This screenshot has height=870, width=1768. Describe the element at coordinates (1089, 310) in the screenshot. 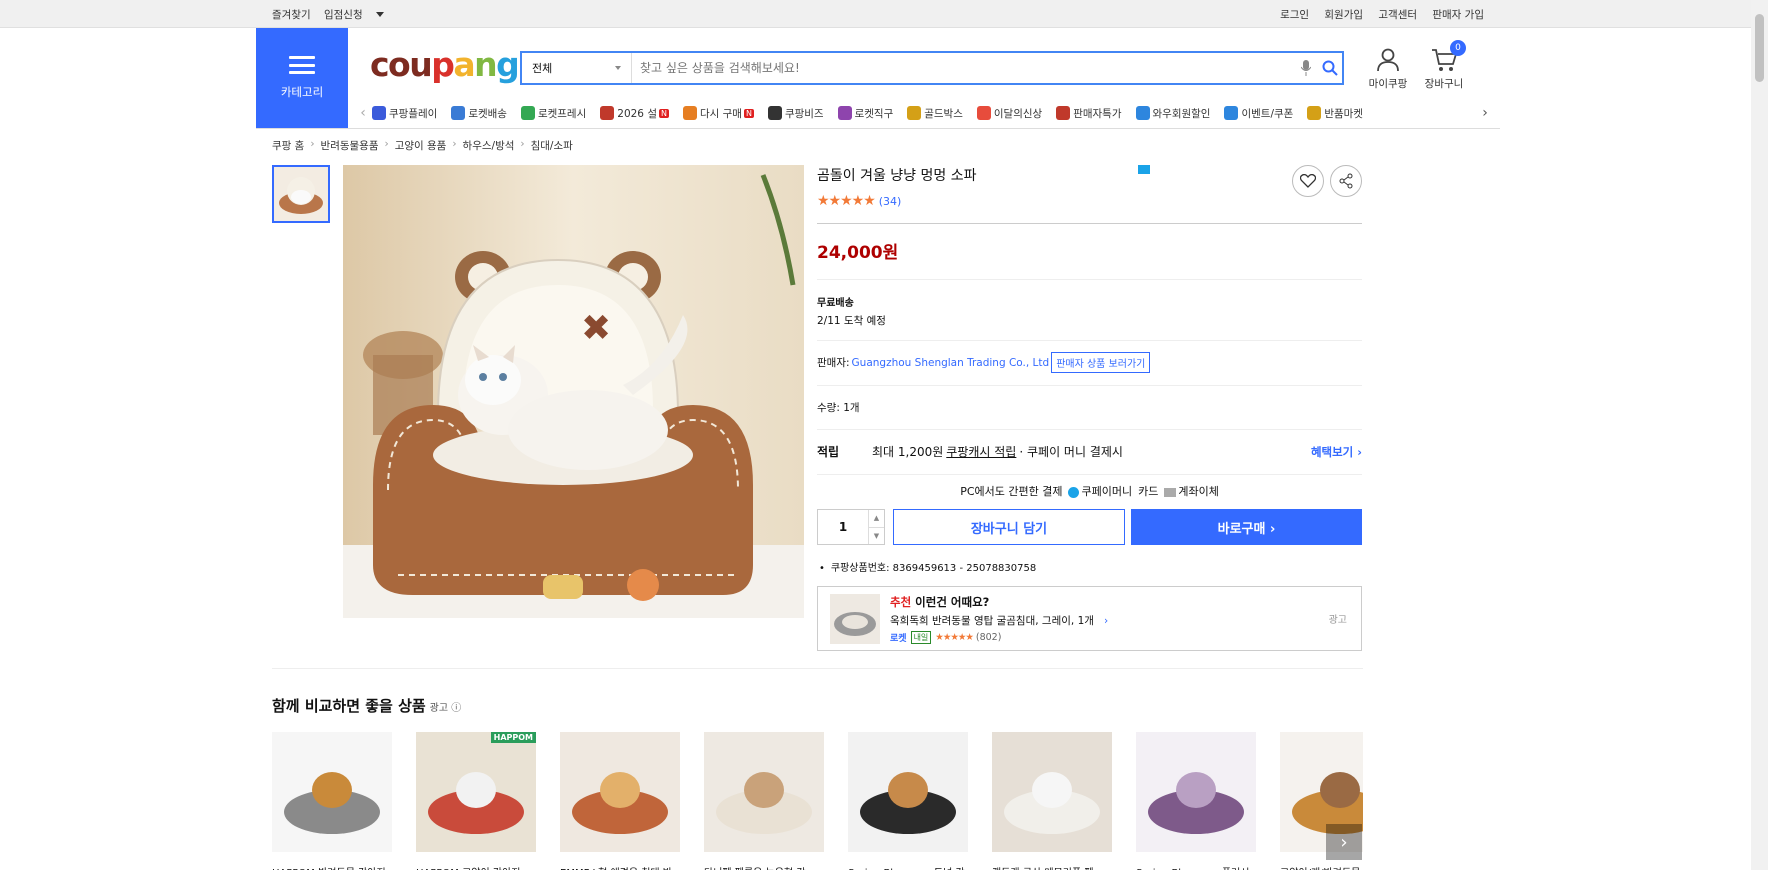

I see `shipping-info: 무료배송 2/11 도착 예정` at that location.